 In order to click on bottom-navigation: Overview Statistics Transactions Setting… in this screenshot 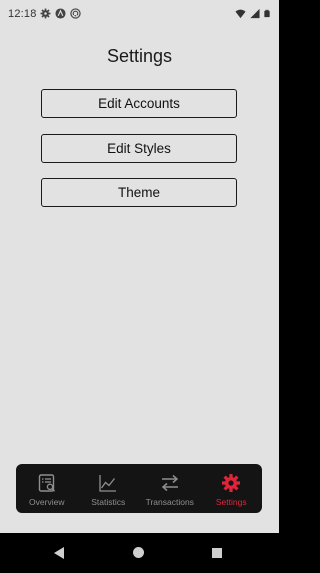, I will do `click(139, 488)`.